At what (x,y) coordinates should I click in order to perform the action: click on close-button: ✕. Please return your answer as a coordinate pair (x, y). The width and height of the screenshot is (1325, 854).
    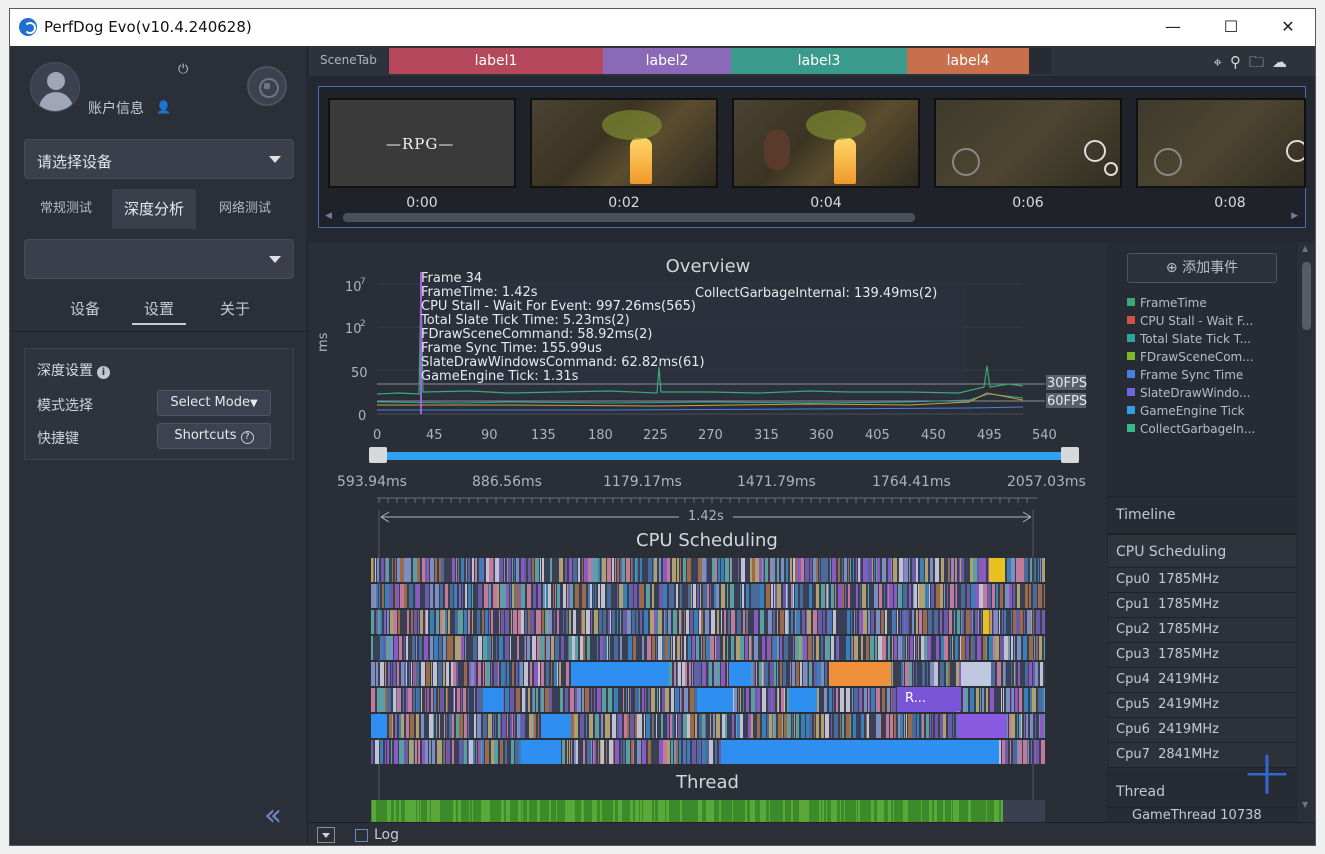
    Looking at the image, I should click on (1287, 27).